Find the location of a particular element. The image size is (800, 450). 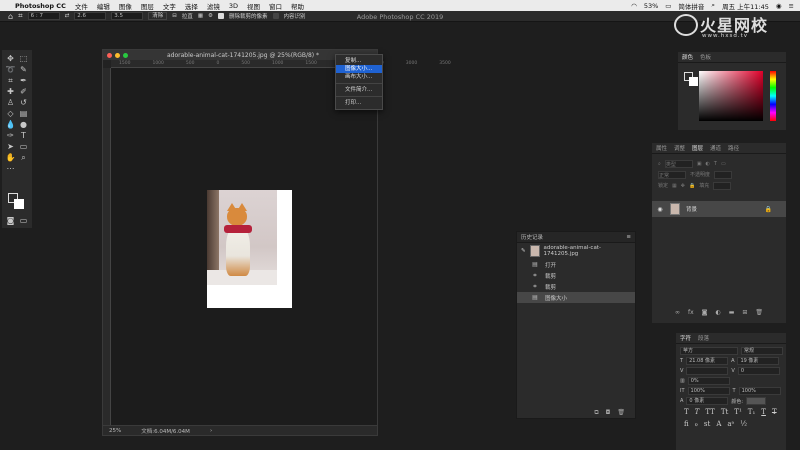

tab-swatches: 色板 is located at coordinates (705, 57).